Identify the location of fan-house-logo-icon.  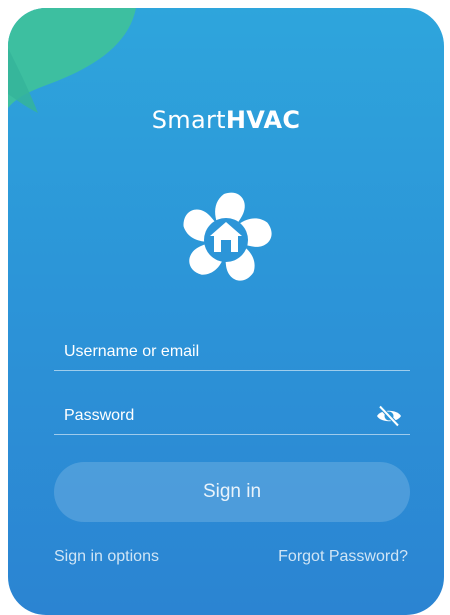
(227, 236).